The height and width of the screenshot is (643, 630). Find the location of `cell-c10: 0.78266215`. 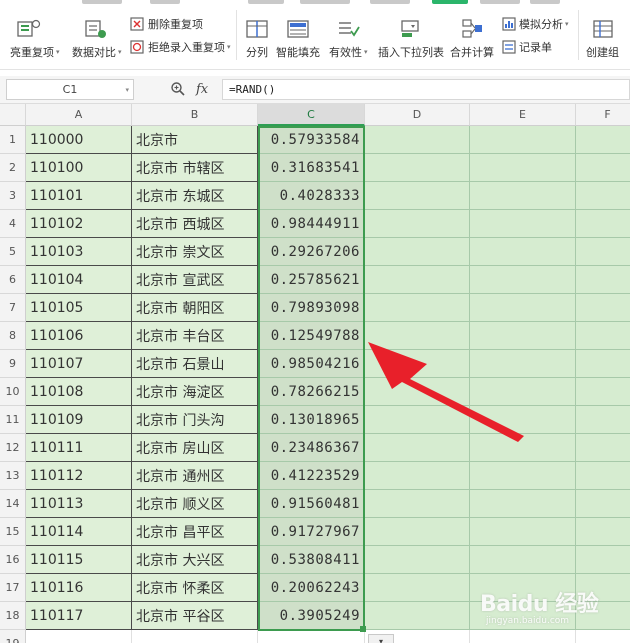

cell-c10: 0.78266215 is located at coordinates (311, 392).